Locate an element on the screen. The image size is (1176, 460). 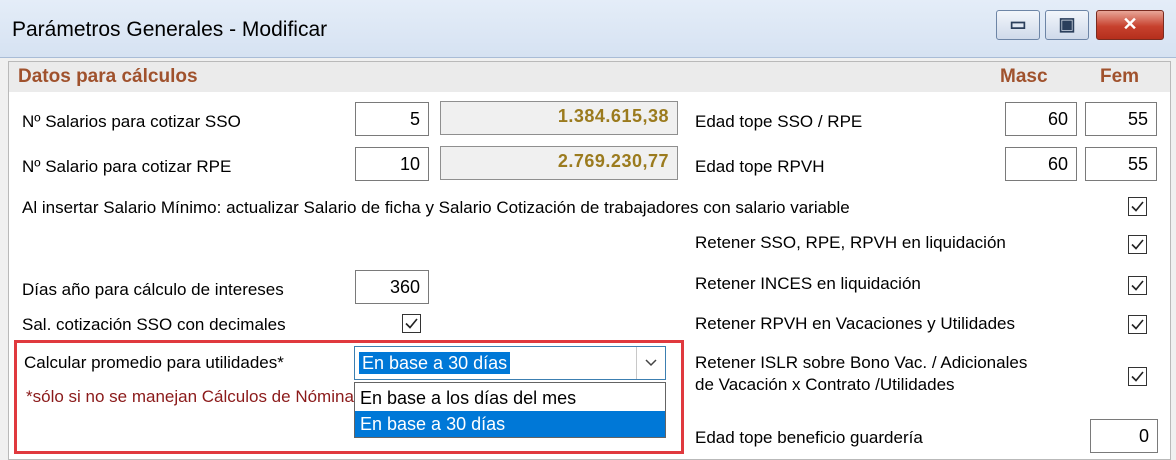
salarios-sso-label: Nº Salarios para cotizar SSO is located at coordinates (131, 121).